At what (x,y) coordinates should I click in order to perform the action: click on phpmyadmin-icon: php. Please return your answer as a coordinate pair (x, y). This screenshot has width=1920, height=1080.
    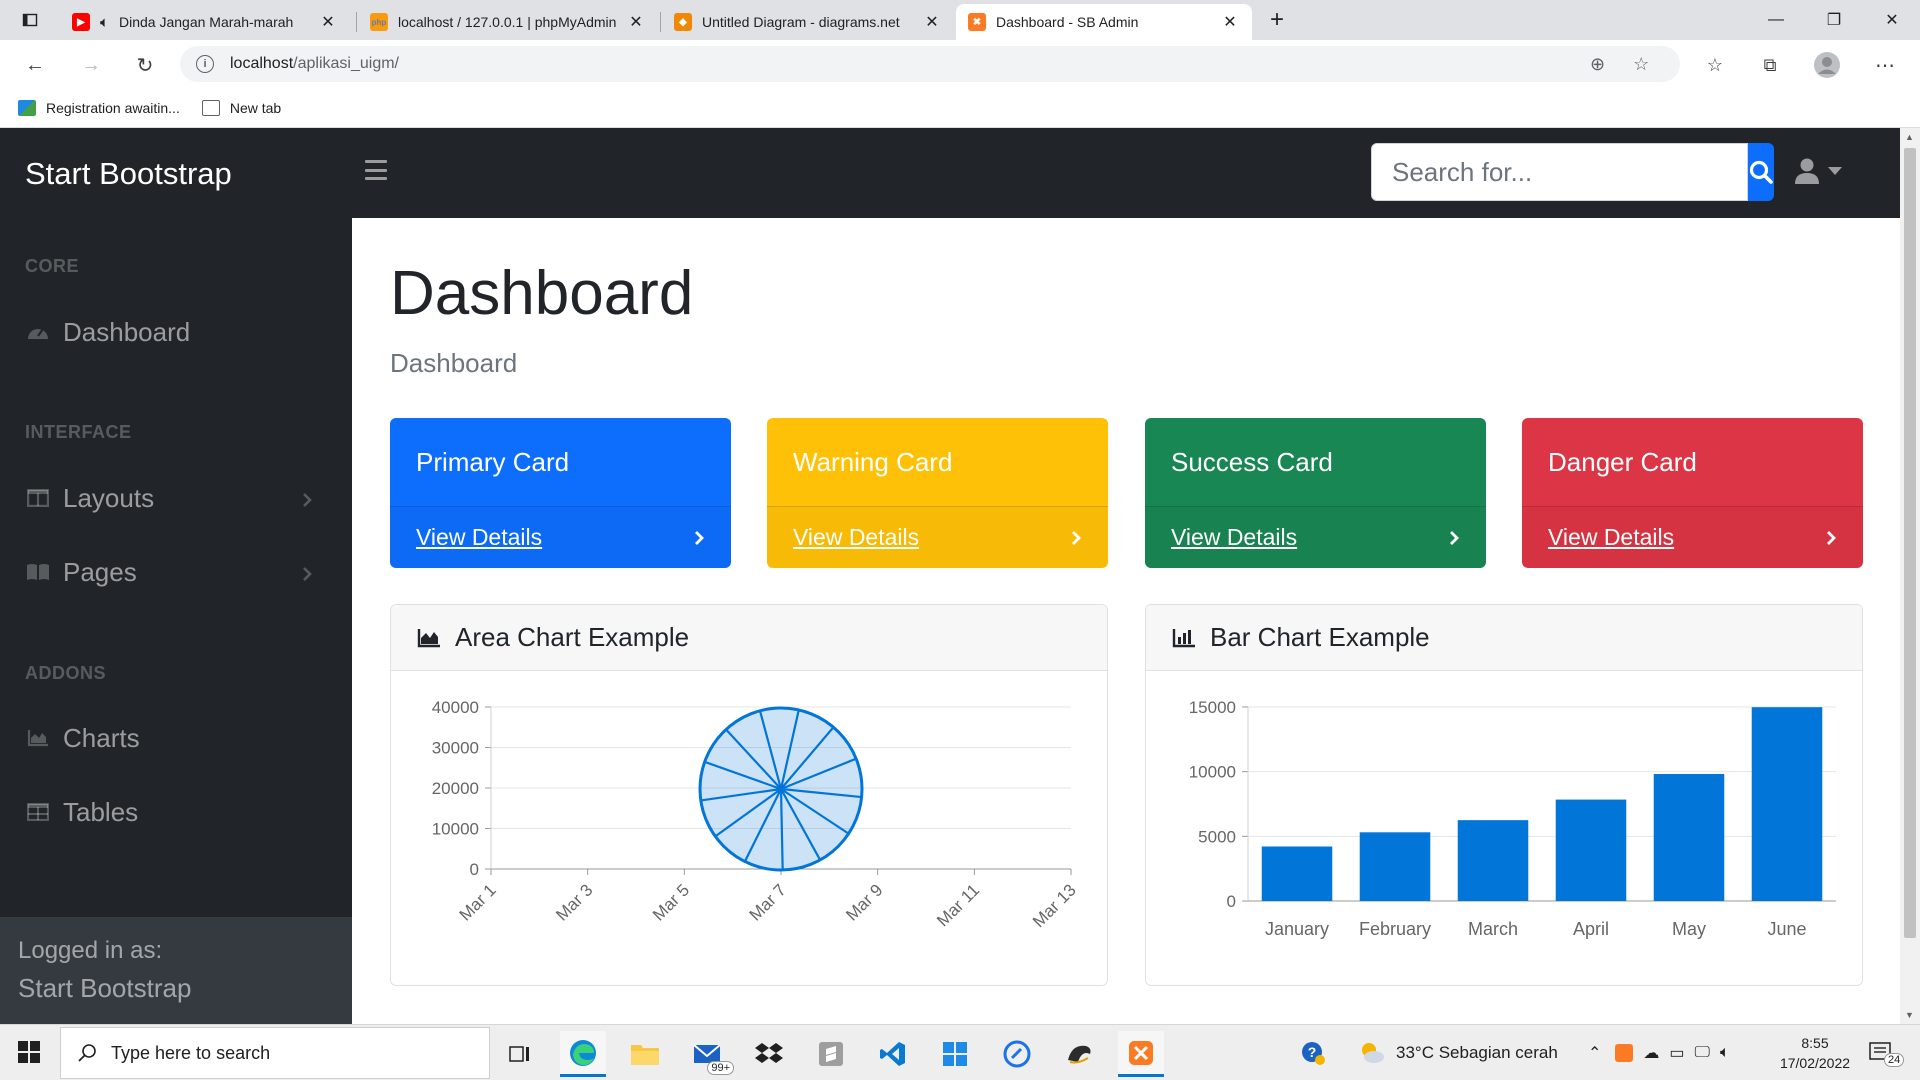
    Looking at the image, I should click on (379, 22).